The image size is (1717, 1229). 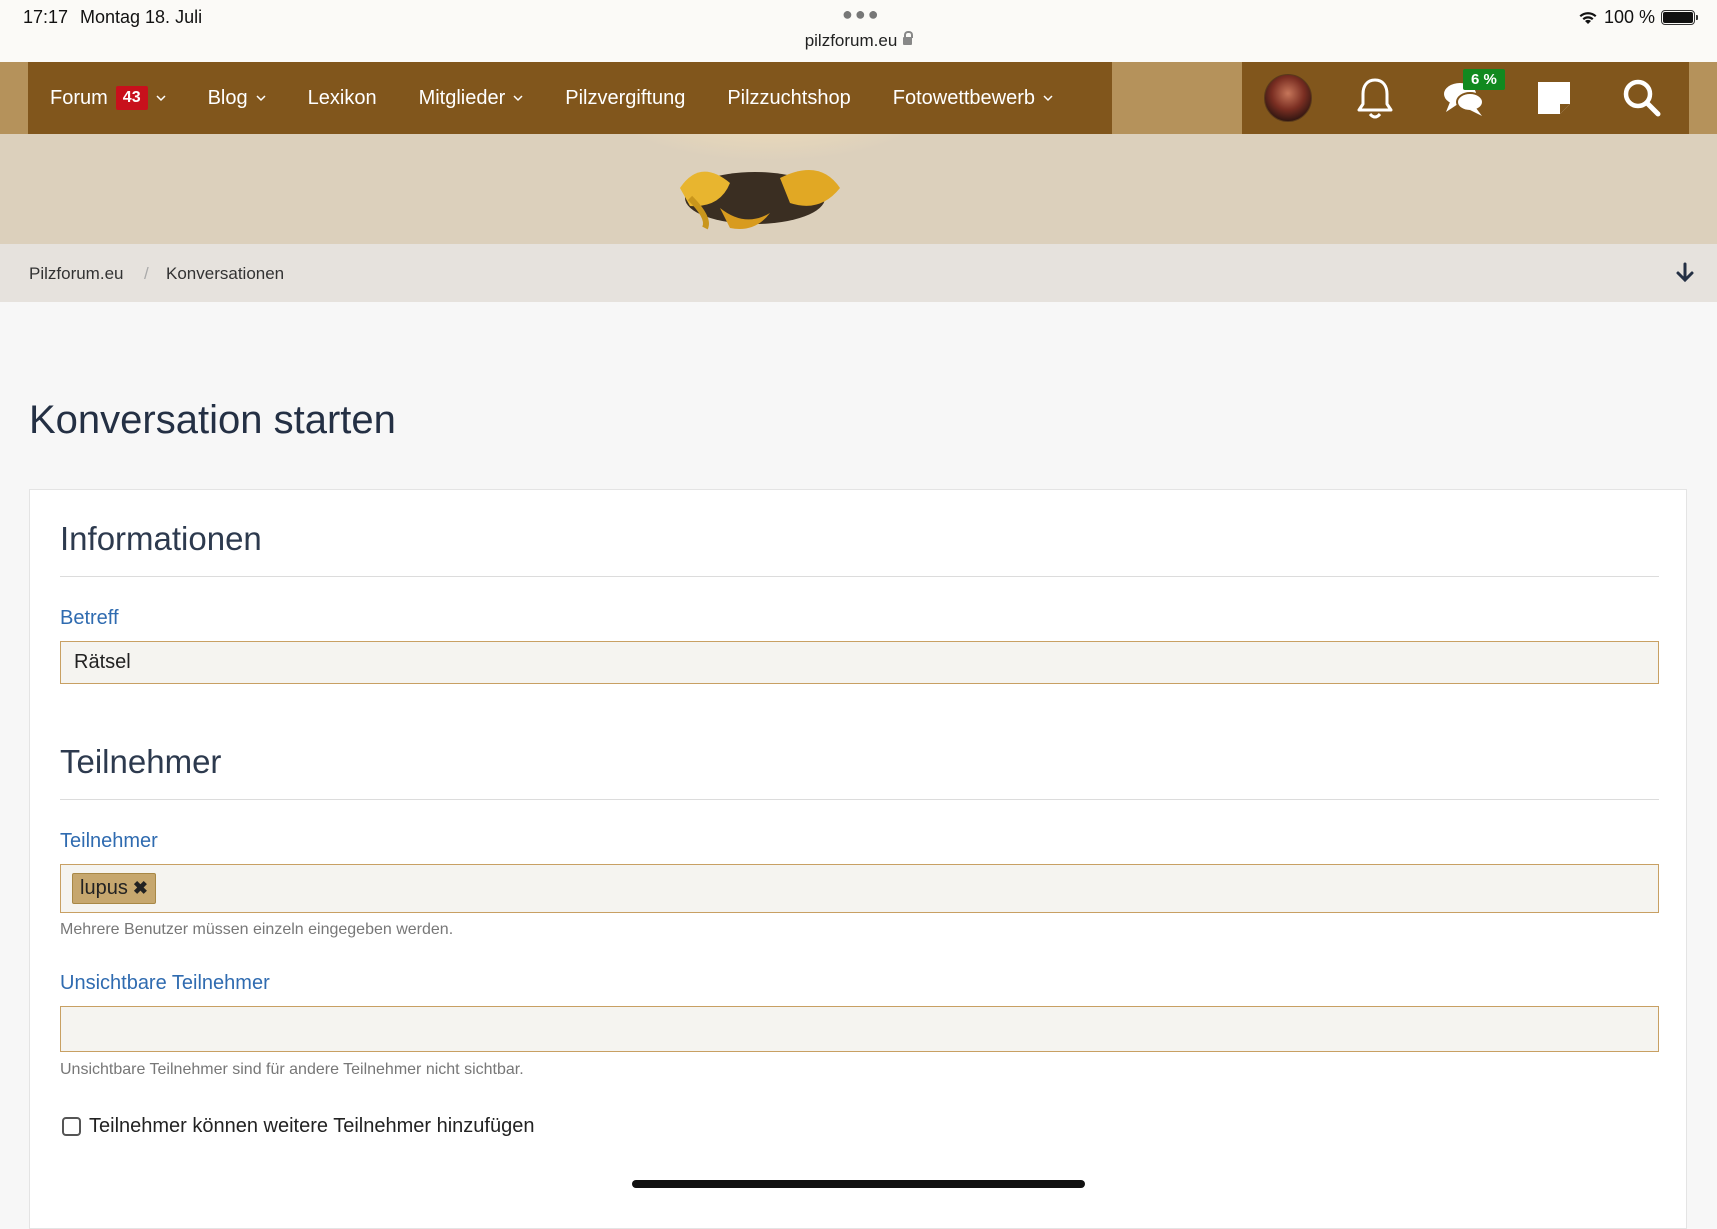 I want to click on note-icon, so click(x=1554, y=98).